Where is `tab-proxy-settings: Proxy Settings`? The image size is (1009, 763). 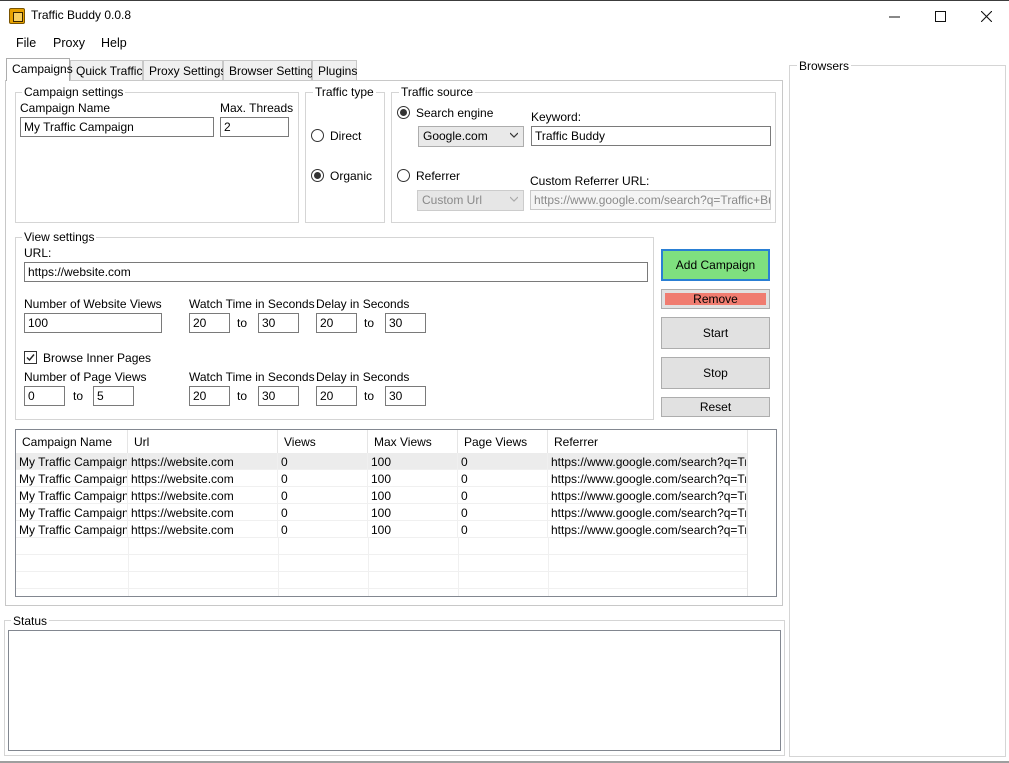 tab-proxy-settings: Proxy Settings is located at coordinates (184, 70).